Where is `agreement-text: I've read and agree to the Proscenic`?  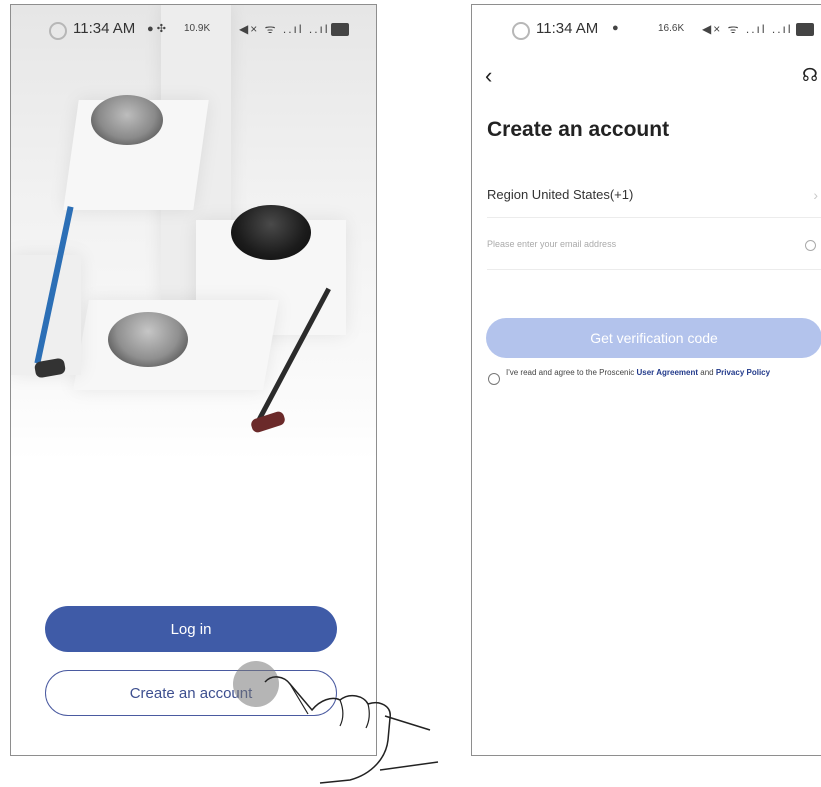
agreement-text: I've read and agree to the Proscenic is located at coordinates (571, 372).